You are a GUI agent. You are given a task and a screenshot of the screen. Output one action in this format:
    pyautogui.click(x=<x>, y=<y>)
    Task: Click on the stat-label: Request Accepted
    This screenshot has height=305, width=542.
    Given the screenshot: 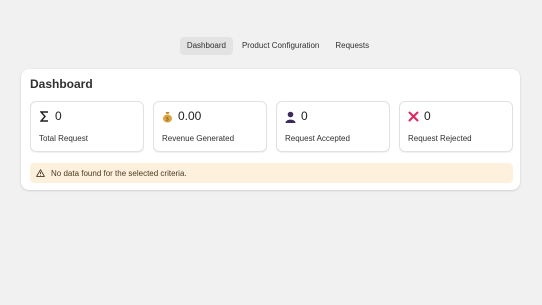 What is the action you would take?
    pyautogui.click(x=317, y=138)
    